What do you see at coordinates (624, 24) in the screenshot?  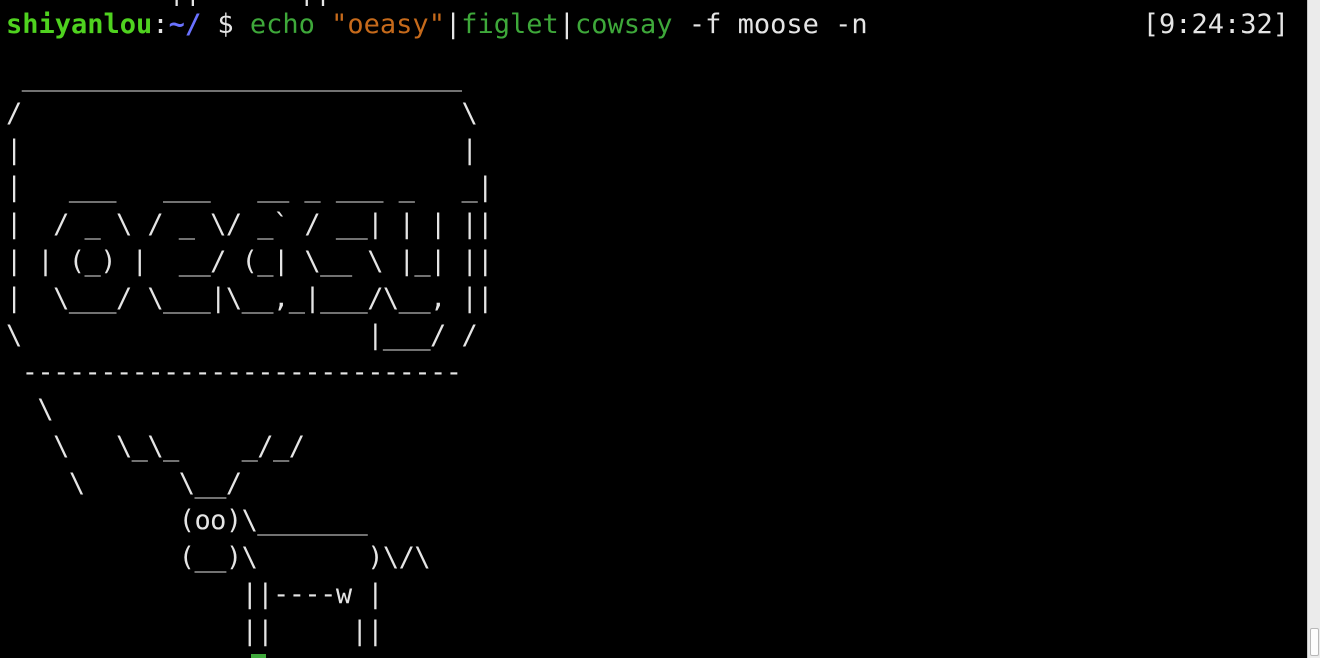 I see `command-cowsay: cowsay` at bounding box center [624, 24].